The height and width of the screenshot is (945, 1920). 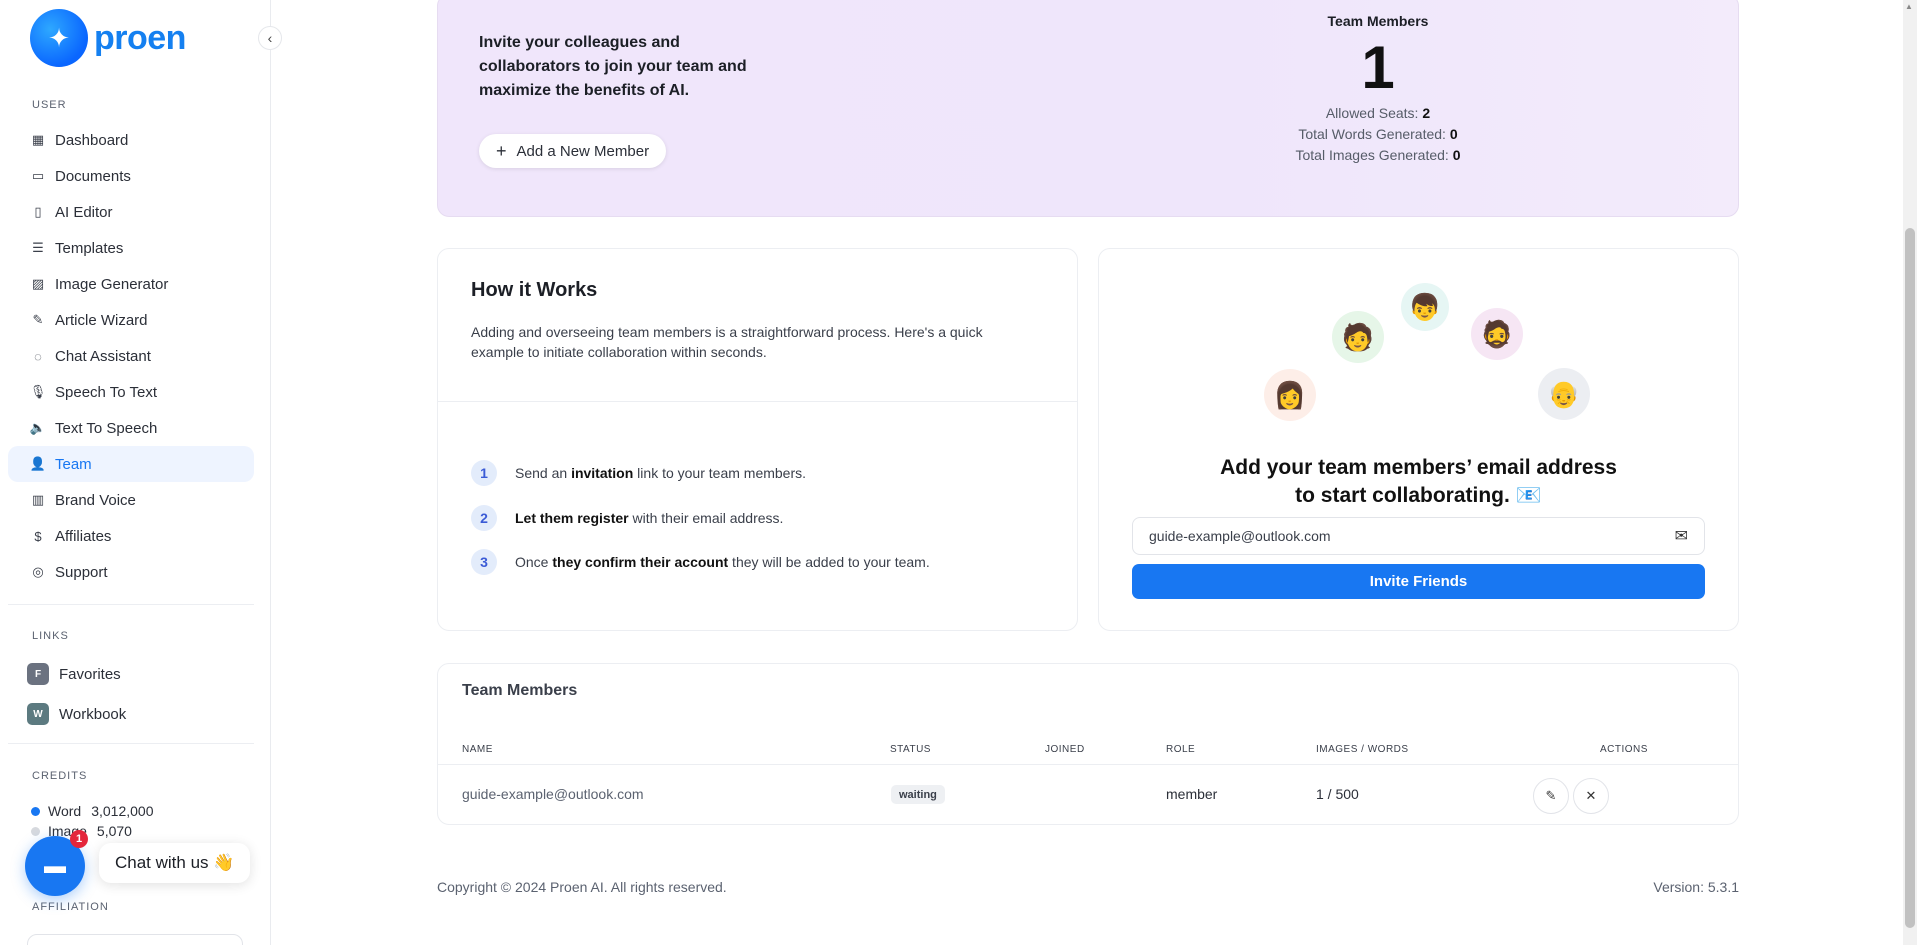 I want to click on plus-icon: +, so click(x=501, y=150).